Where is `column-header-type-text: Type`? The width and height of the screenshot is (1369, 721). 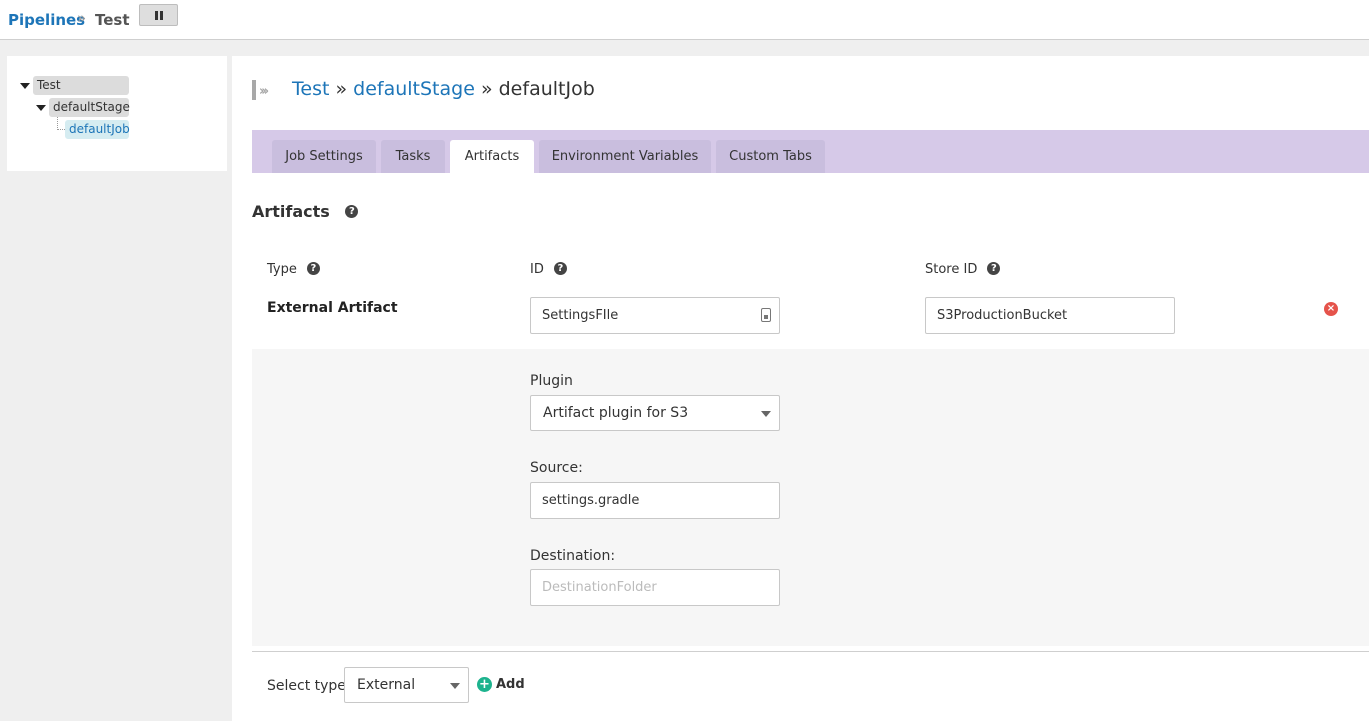 column-header-type-text: Type is located at coordinates (282, 269).